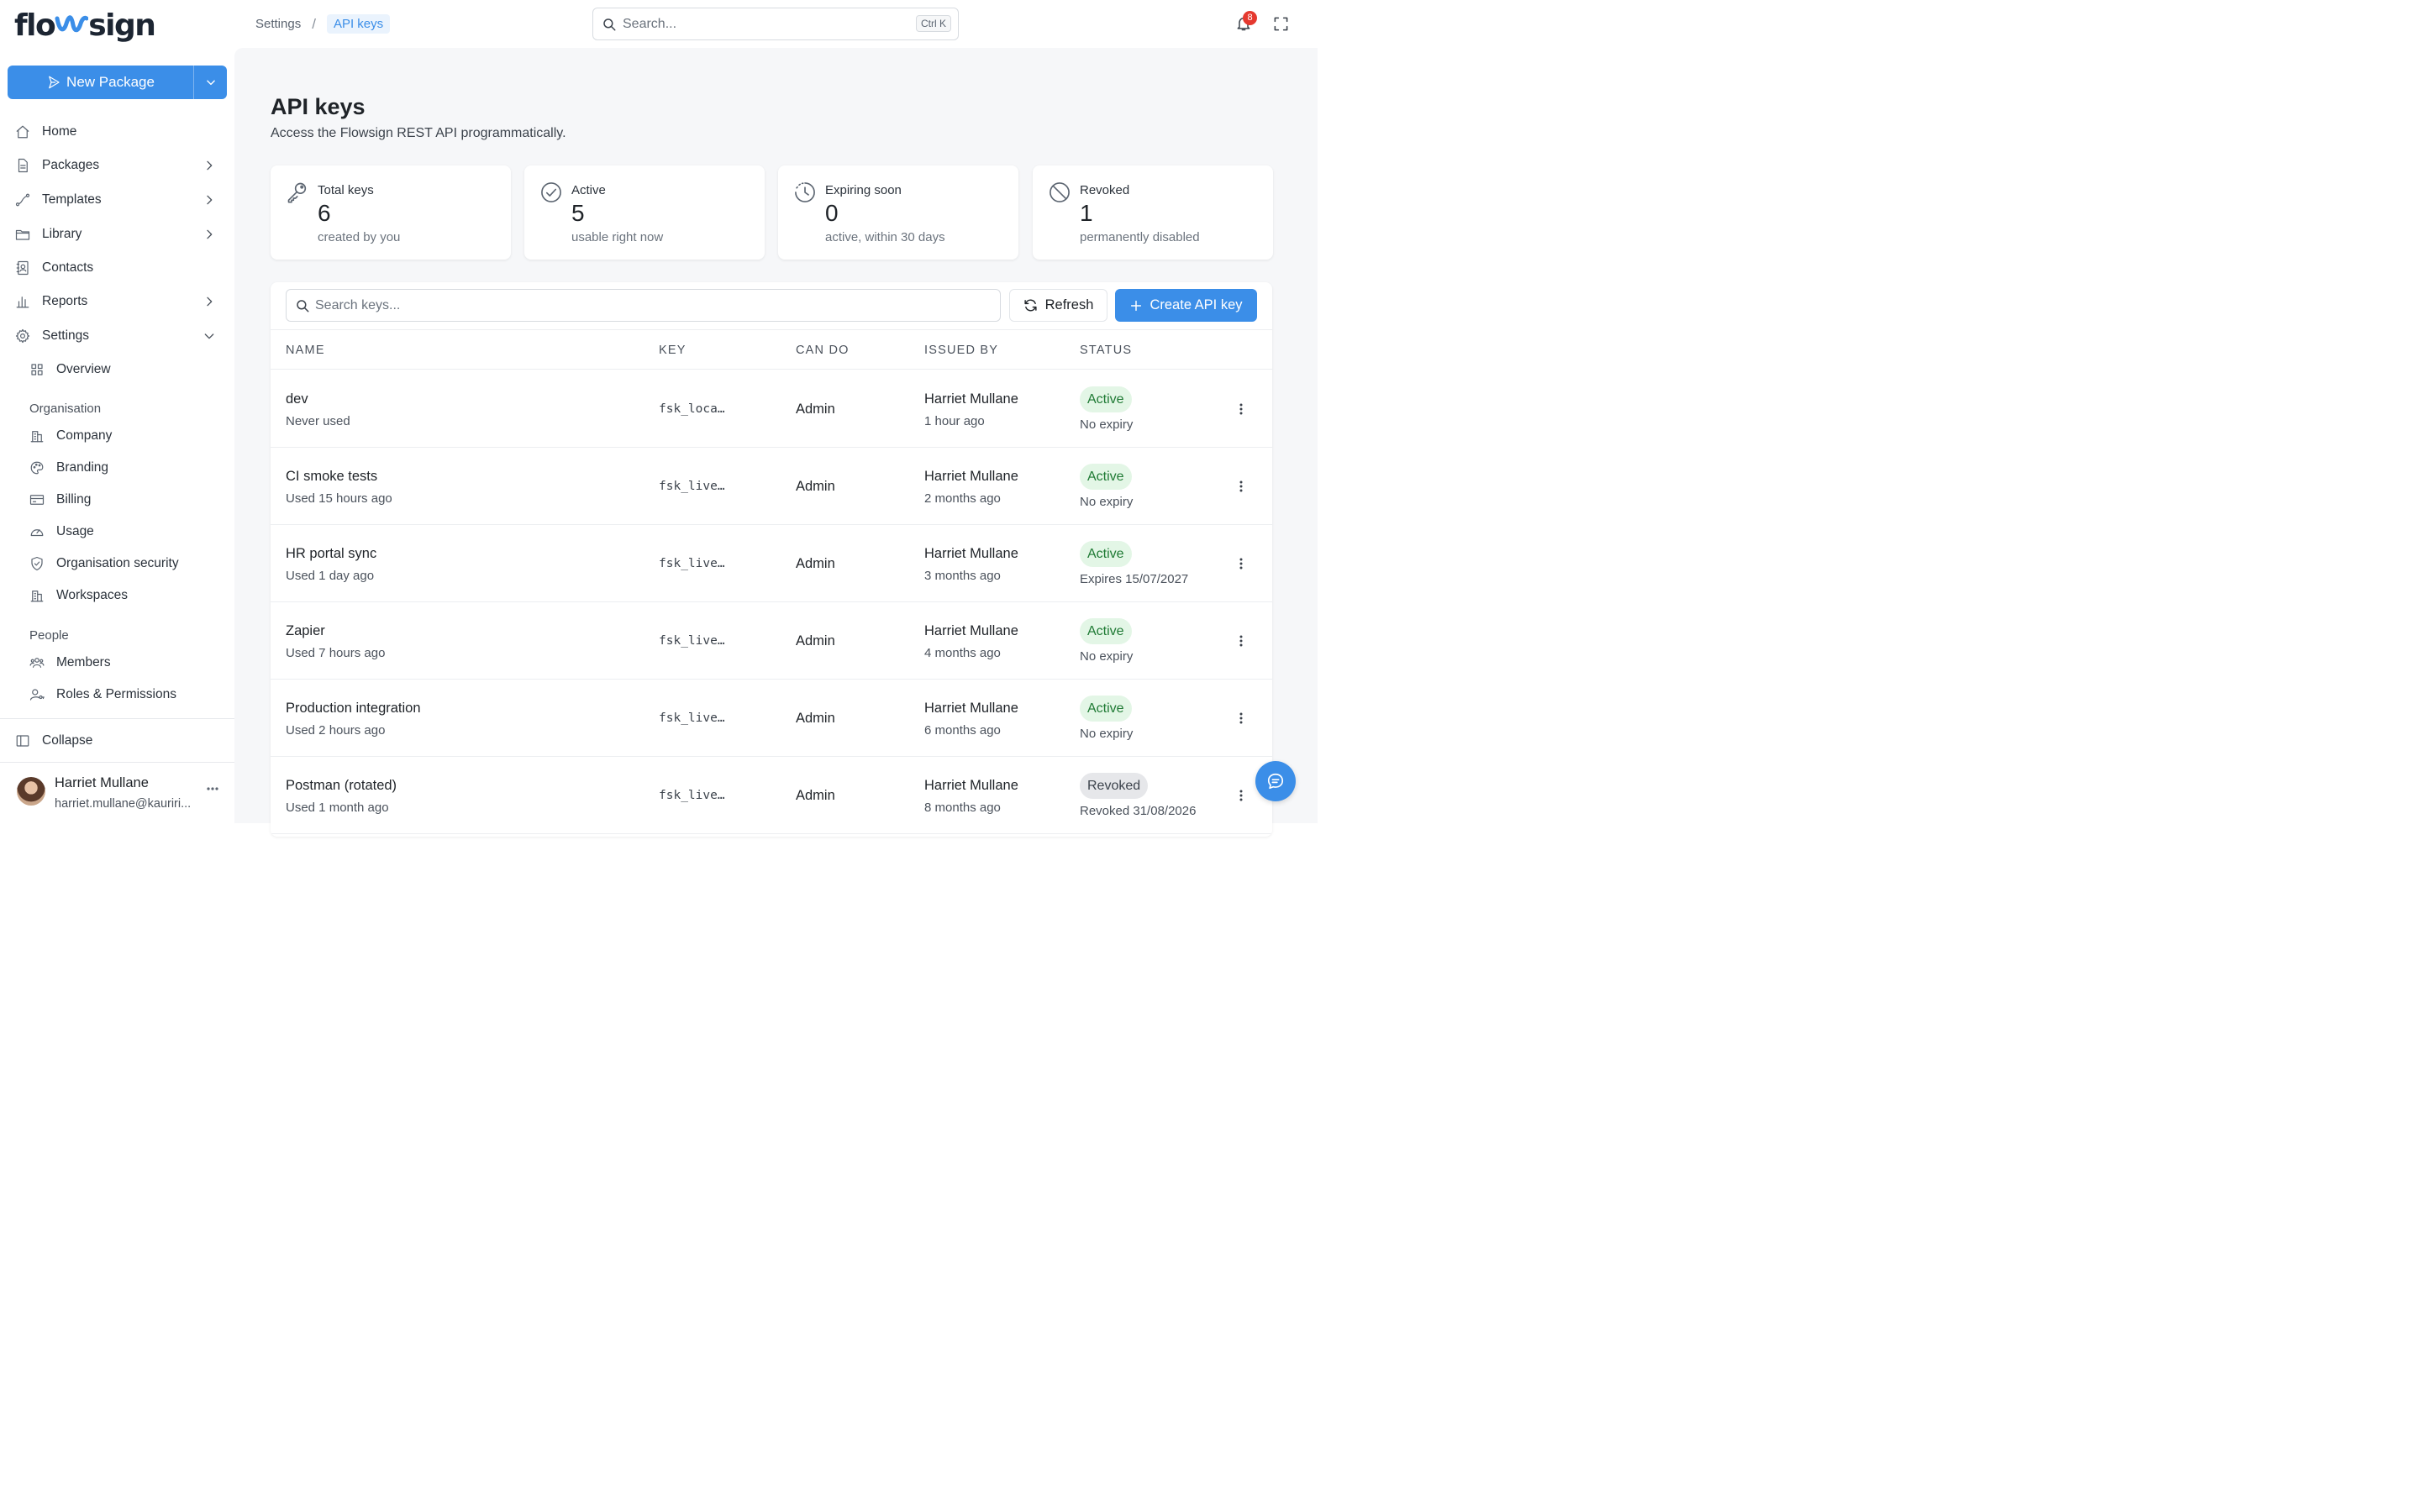  What do you see at coordinates (117, 301) in the screenshot?
I see `sidebar-item-reports: Reports` at bounding box center [117, 301].